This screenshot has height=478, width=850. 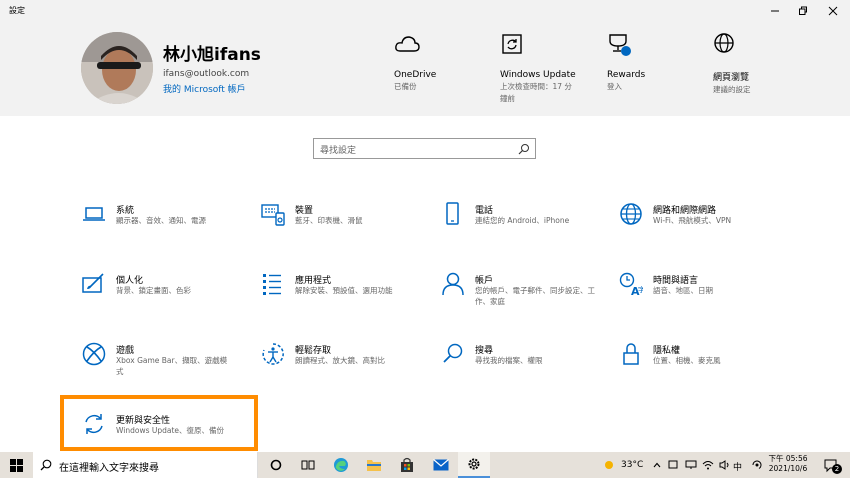 I want to click on clock-date: 2021/10/6, so click(x=788, y=468).